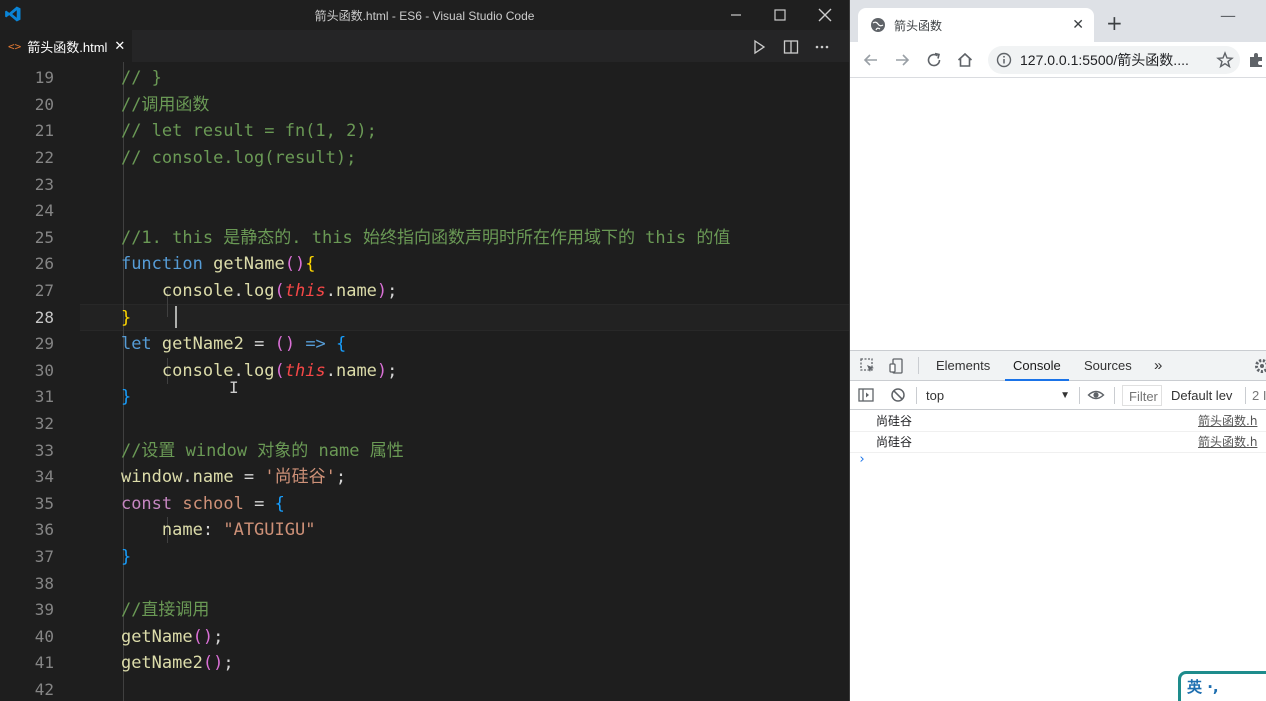  I want to click on browser-tab: 箭头函数 ✕, so click(976, 25).